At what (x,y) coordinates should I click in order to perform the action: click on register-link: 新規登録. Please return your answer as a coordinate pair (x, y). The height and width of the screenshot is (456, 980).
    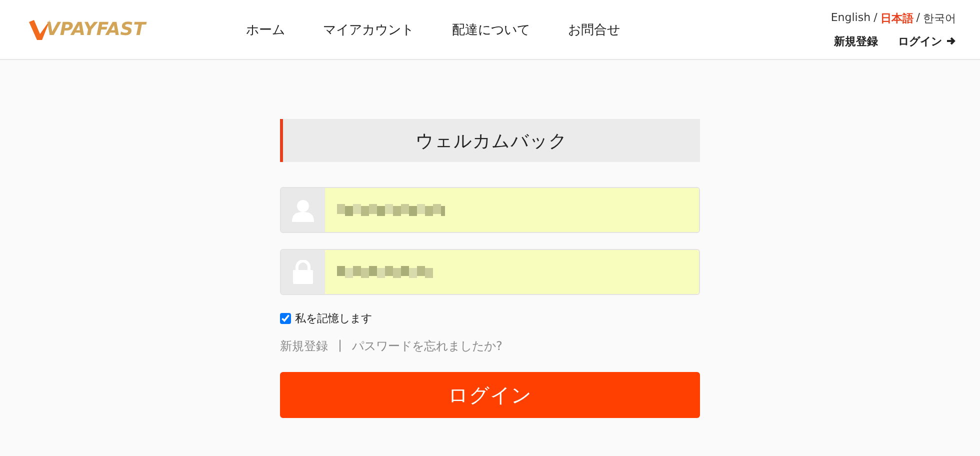
    Looking at the image, I should click on (856, 41).